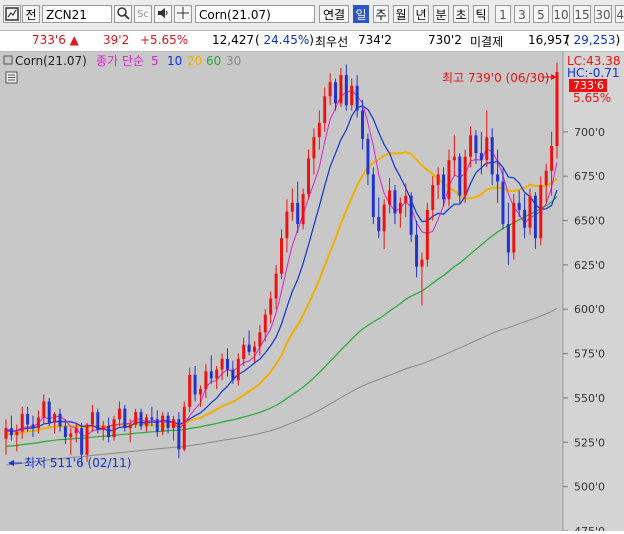  I want to click on volume-ratio-box: ( 24.45%), so click(284, 40).